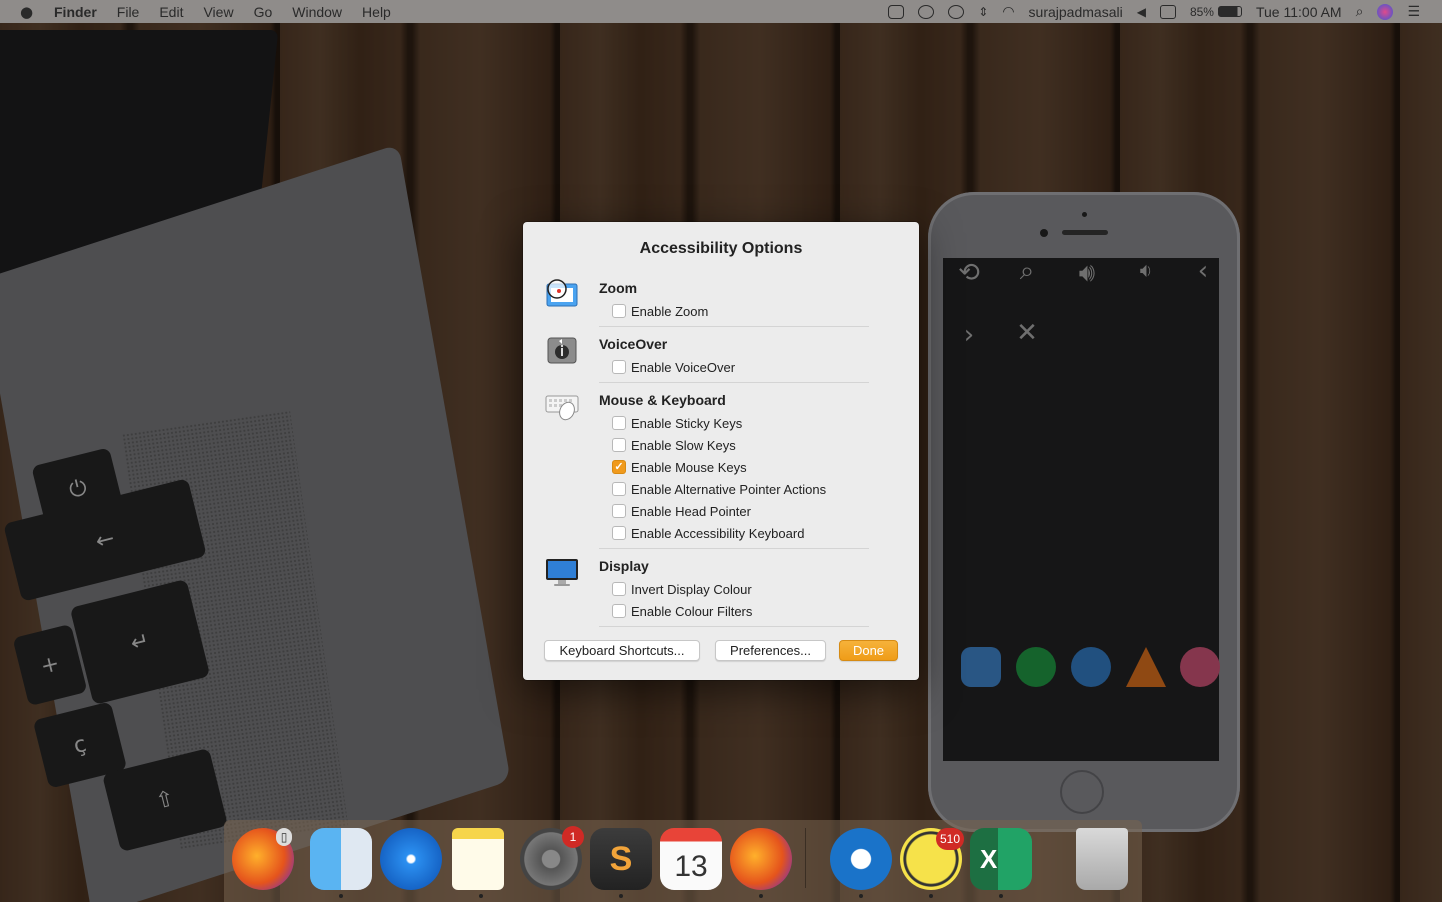 The width and height of the screenshot is (1442, 902). What do you see at coordinates (619, 467) in the screenshot?
I see `checkmark-icon: ✓` at bounding box center [619, 467].